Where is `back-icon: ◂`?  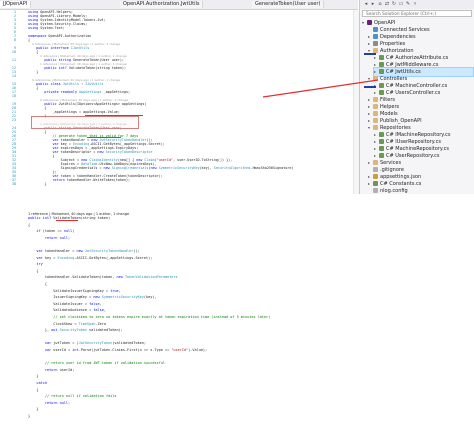
back-icon: ◂ is located at coordinates (366, 4).